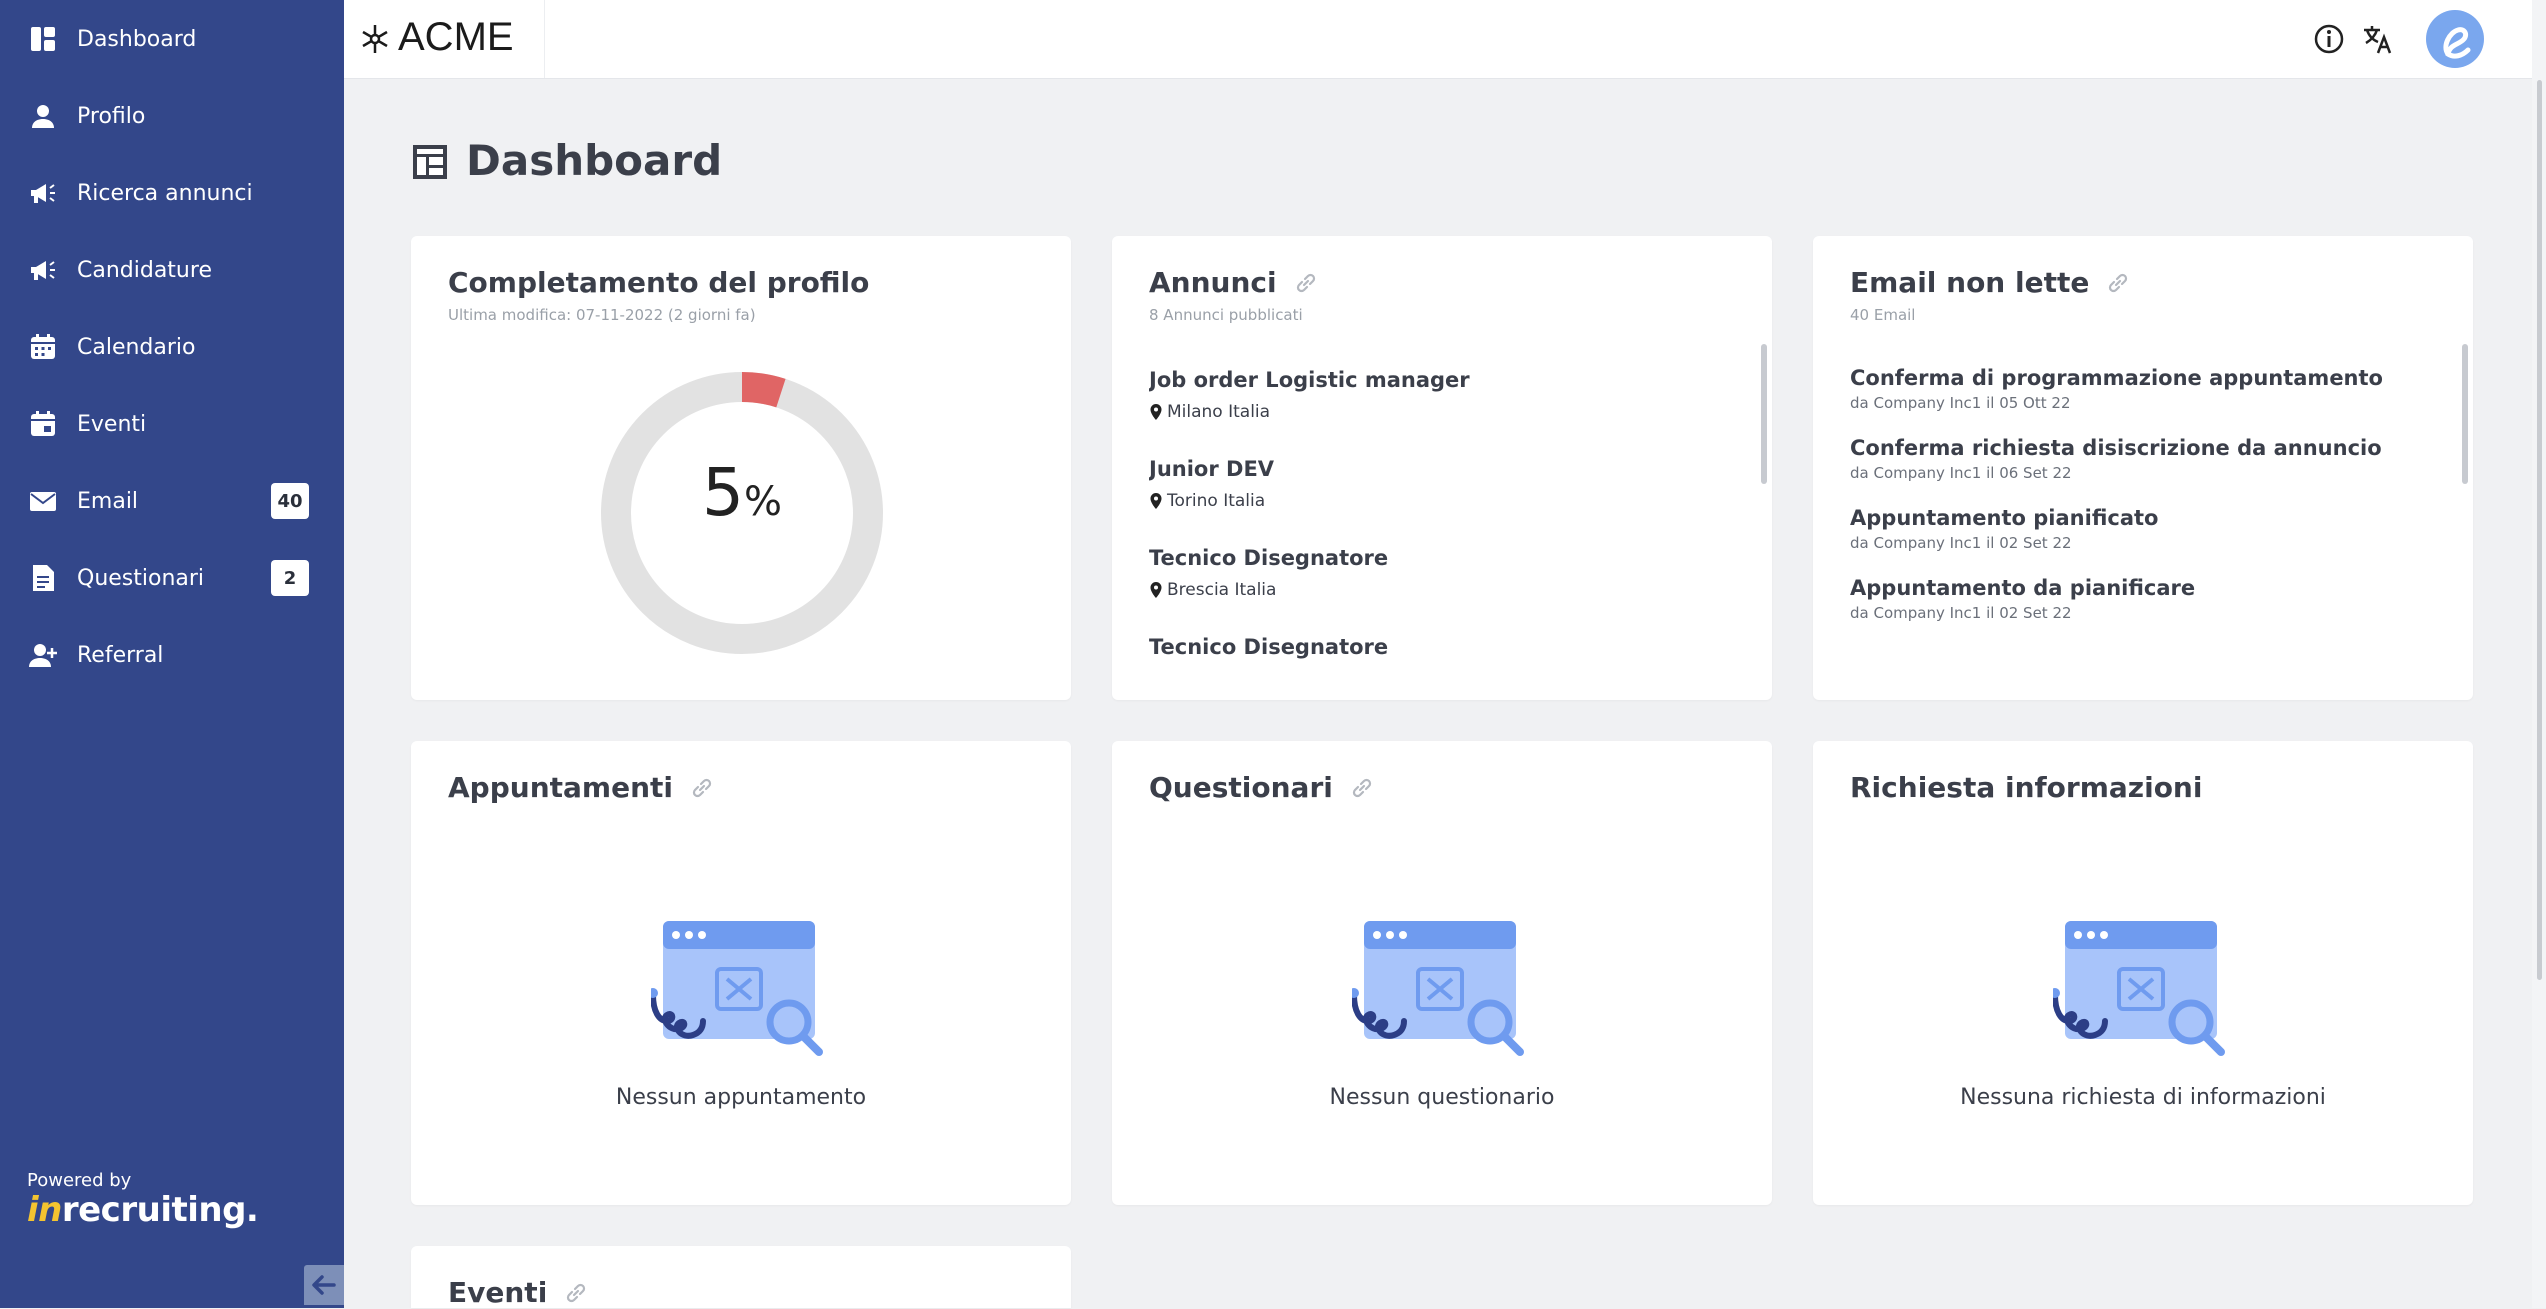  Describe the element at coordinates (141, 578) in the screenshot. I see `sidebar-item-label: Questionari` at that location.